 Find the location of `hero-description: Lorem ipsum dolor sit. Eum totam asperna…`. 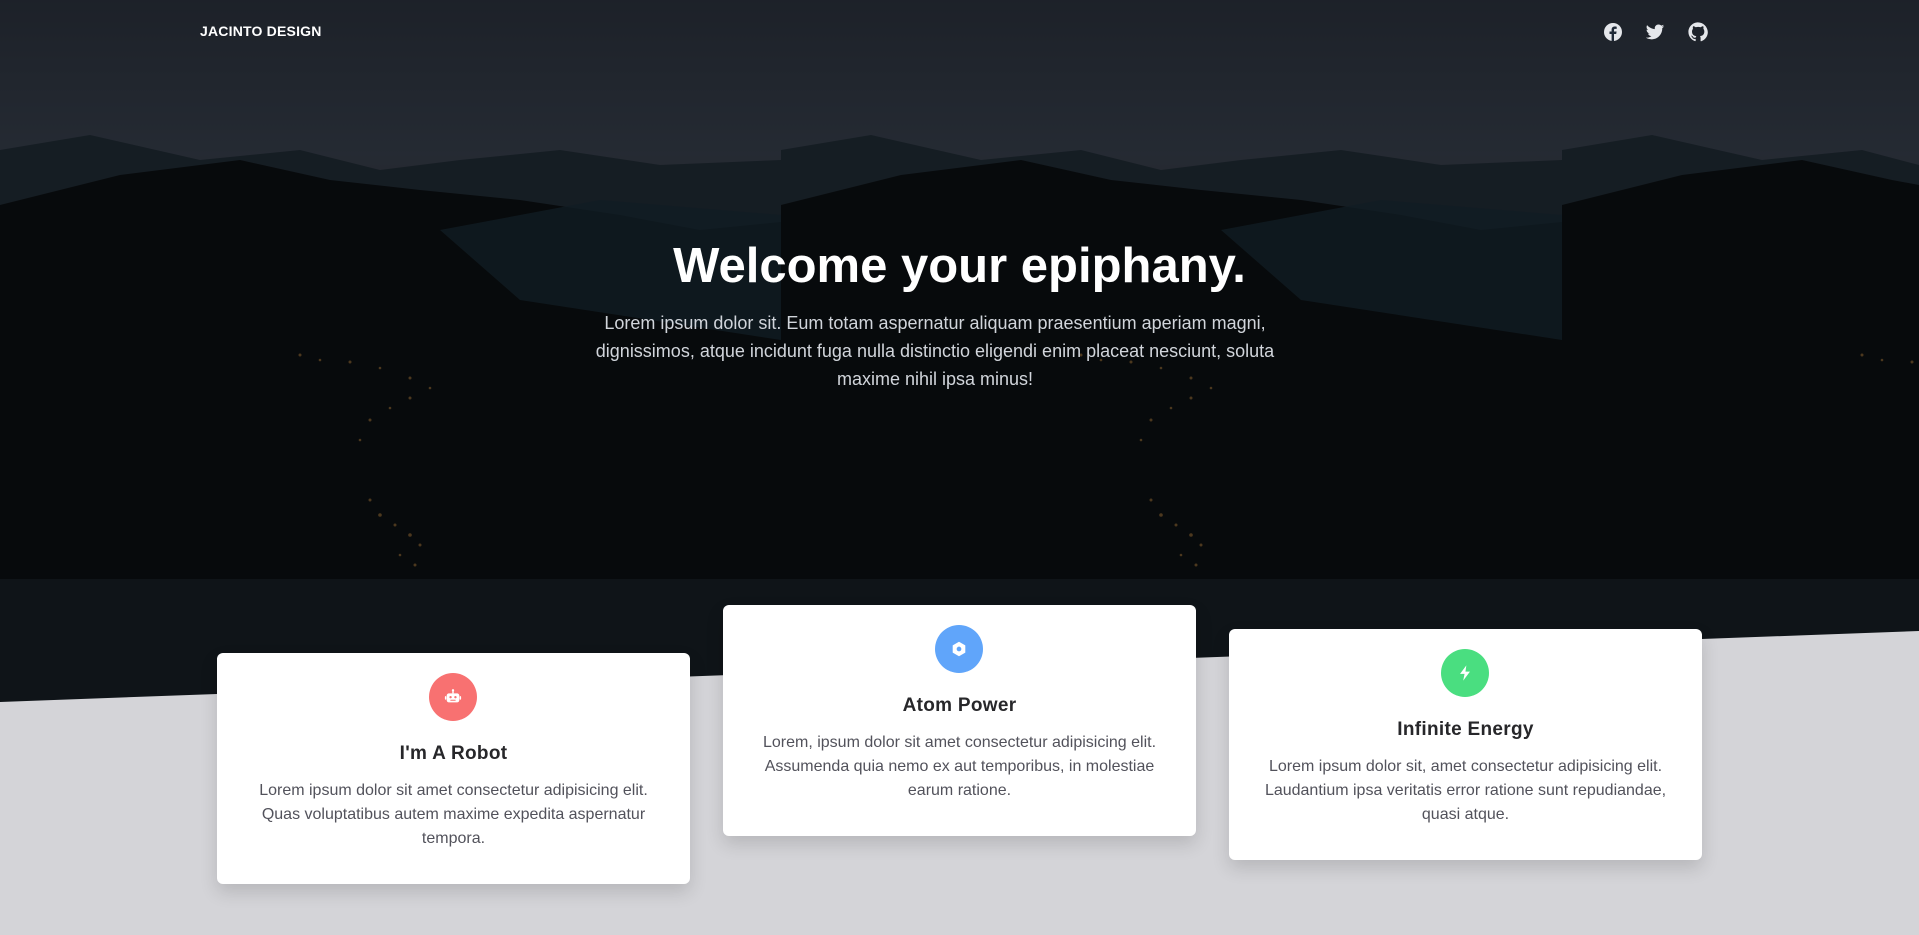

hero-description: Lorem ipsum dolor sit. Eum totam asperna… is located at coordinates (935, 351).